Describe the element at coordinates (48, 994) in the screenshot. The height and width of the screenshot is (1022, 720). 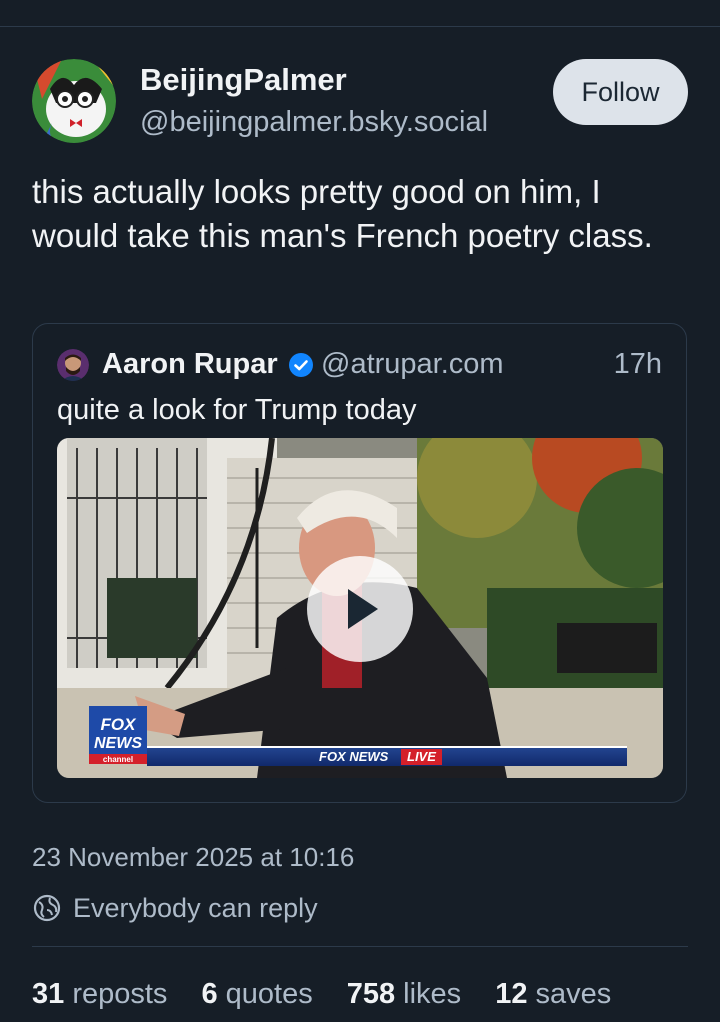
I see `reposts-count: 31` at that location.